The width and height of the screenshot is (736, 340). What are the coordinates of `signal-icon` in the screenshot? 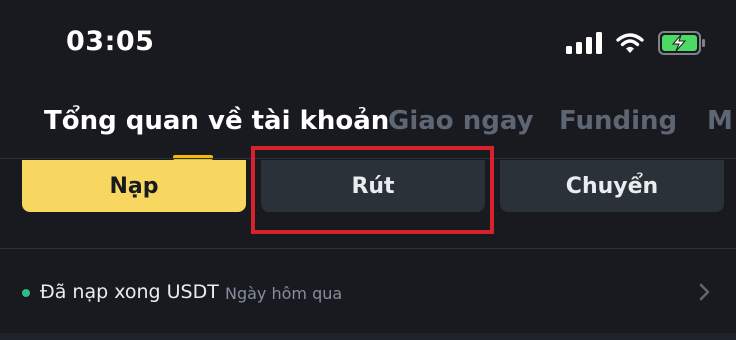 It's located at (584, 43).